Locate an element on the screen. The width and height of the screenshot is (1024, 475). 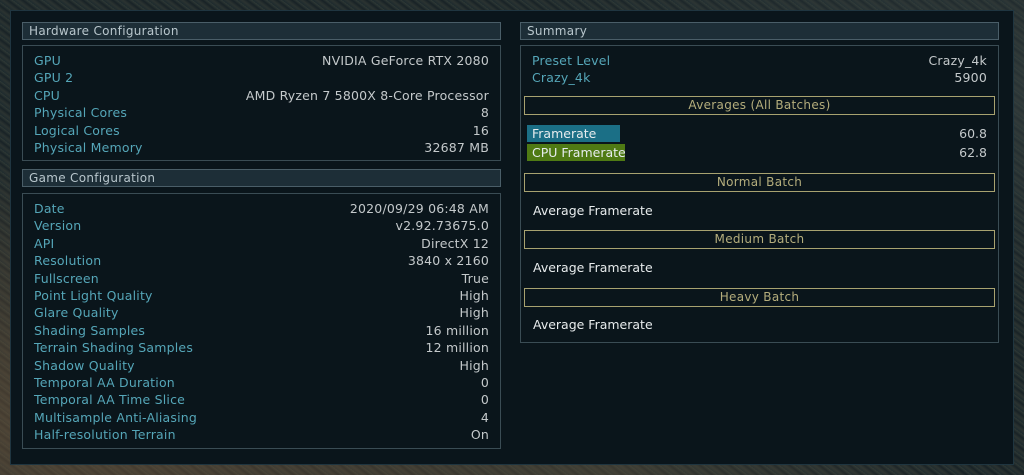
hw-value-cpu: AMD Ryzen 7 5800X 8-Core Processor is located at coordinates (367, 95).